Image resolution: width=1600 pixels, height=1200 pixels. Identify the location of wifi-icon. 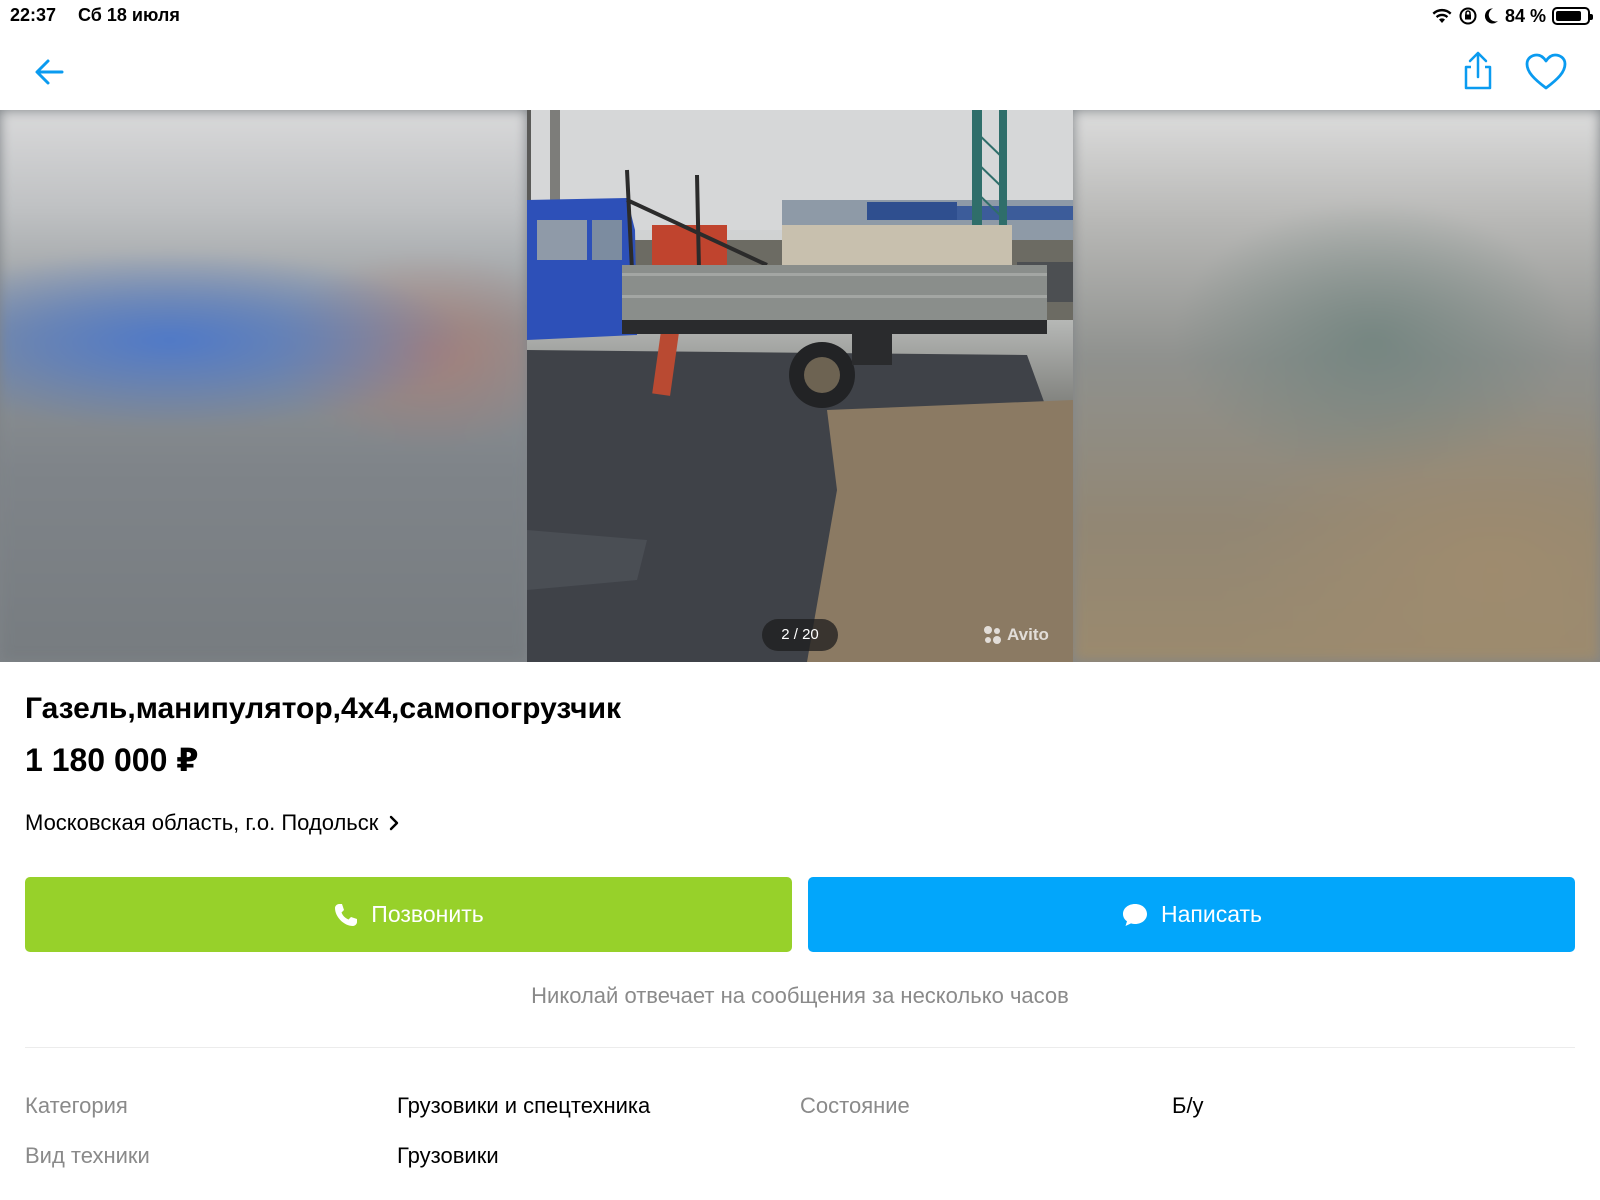
(1442, 15).